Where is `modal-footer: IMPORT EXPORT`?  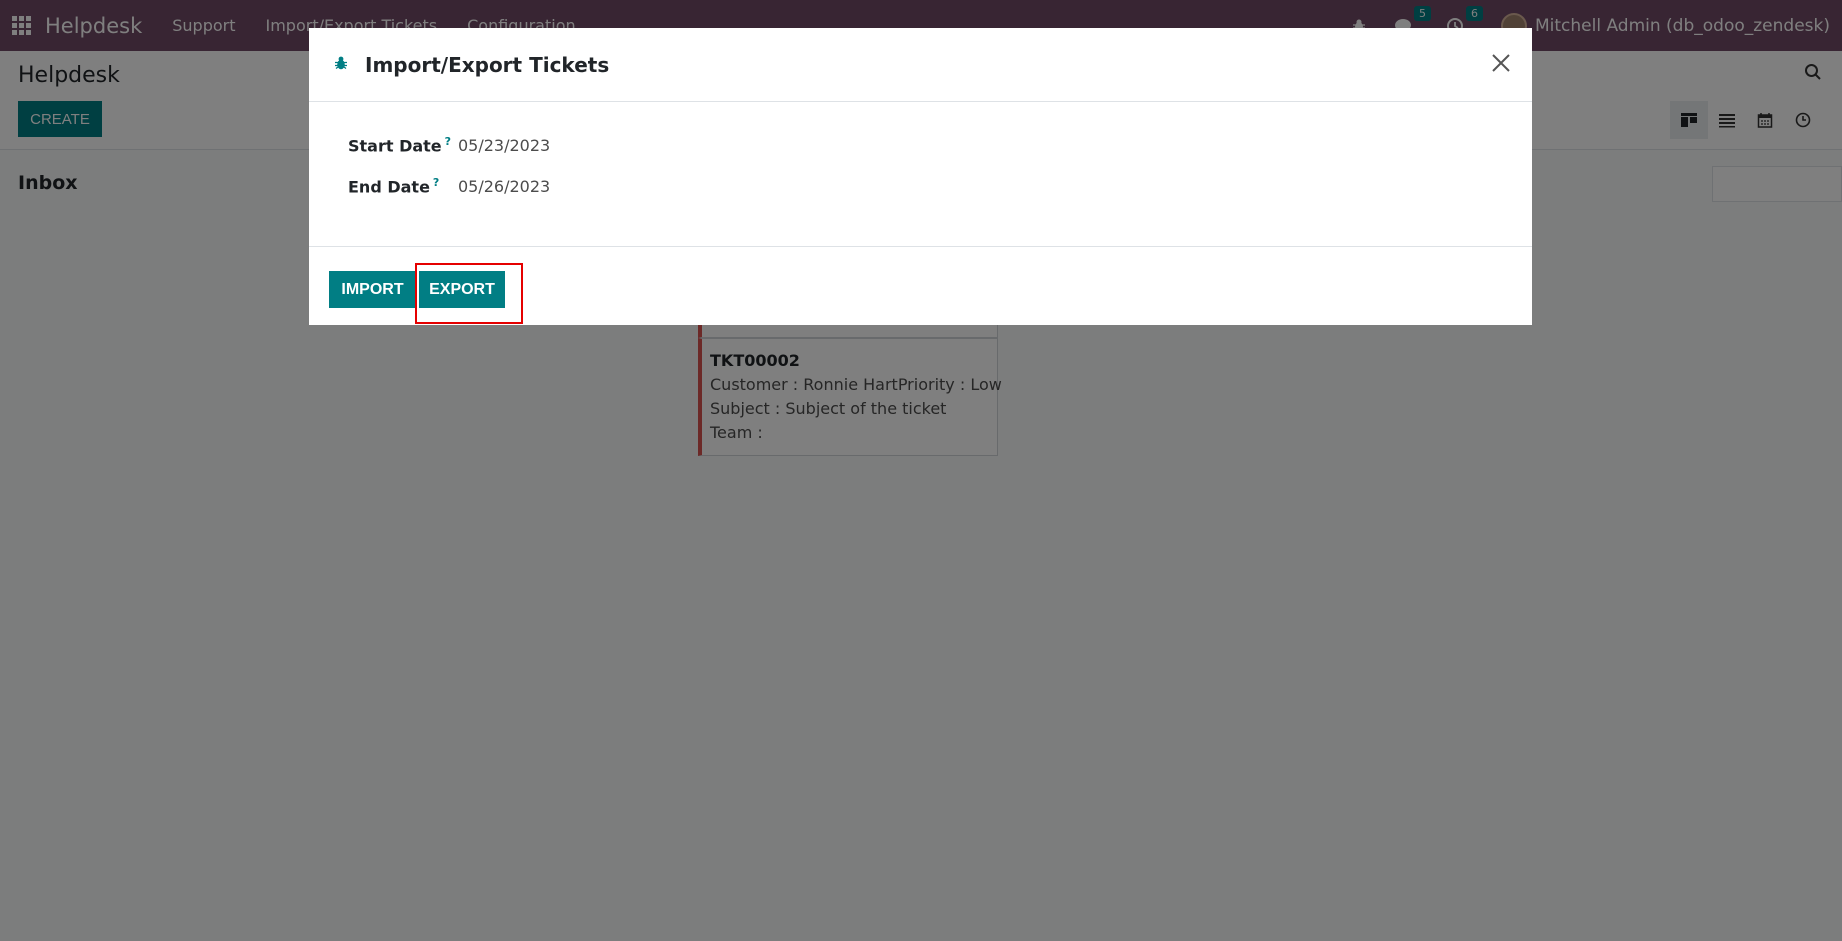
modal-footer: IMPORT EXPORT is located at coordinates (920, 286).